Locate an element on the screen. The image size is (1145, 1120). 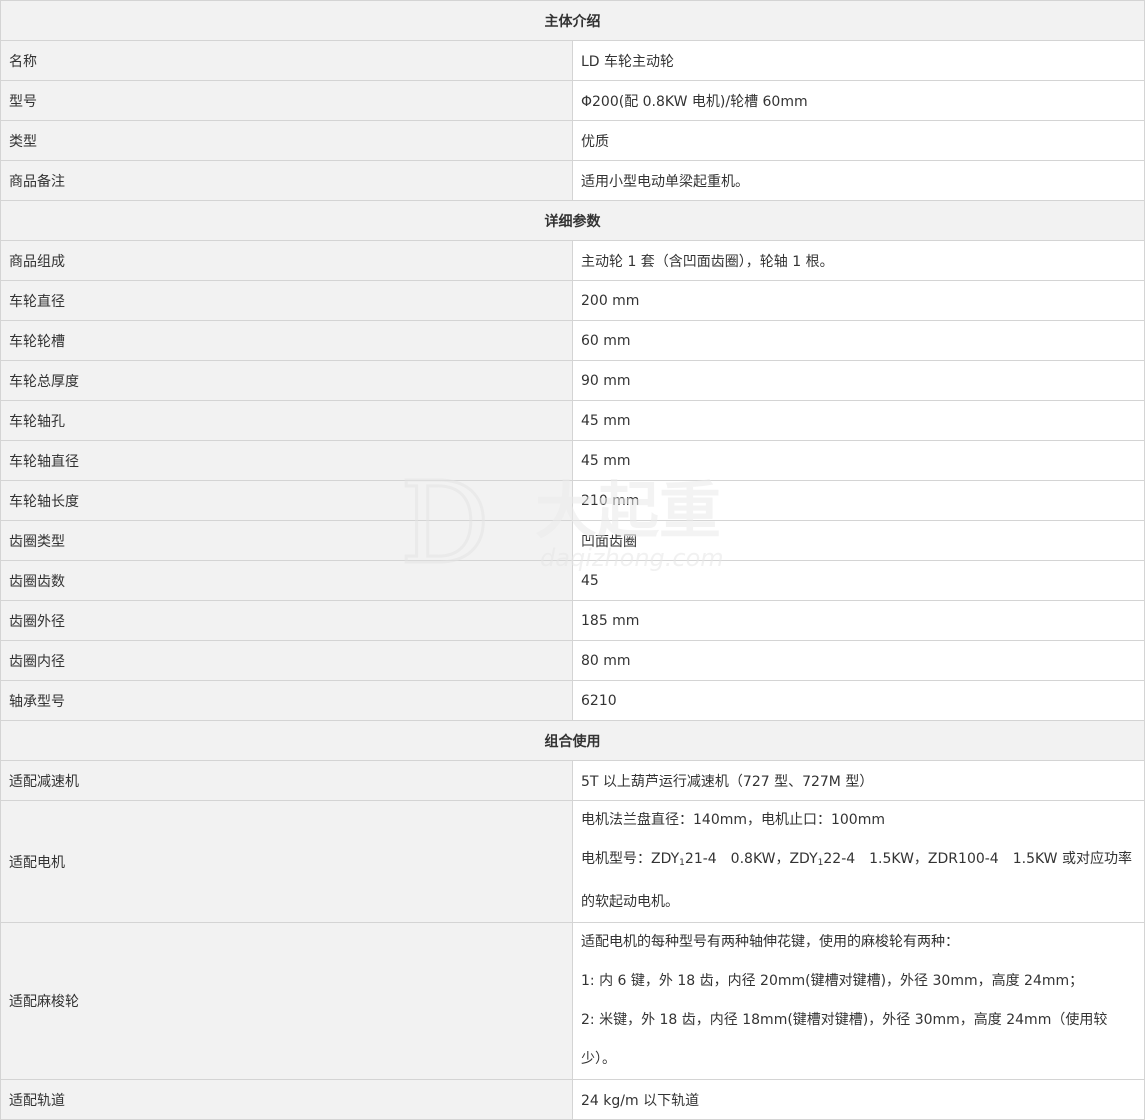
row-value: 200 mm is located at coordinates (858, 300).